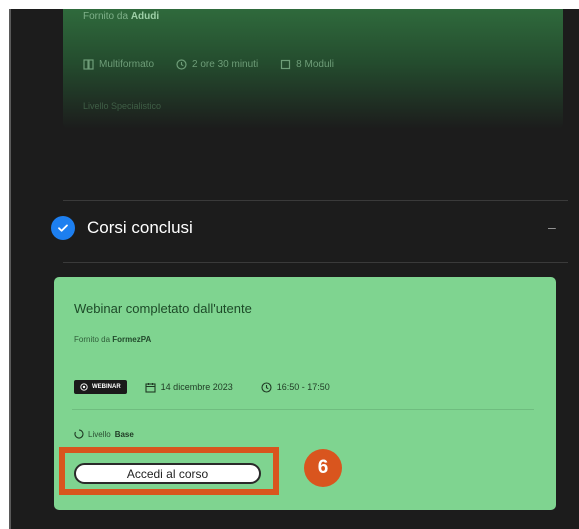 The height and width of the screenshot is (529, 579). What do you see at coordinates (121, 16) in the screenshot?
I see `previous-course-provider: Fornito da Adudi` at bounding box center [121, 16].